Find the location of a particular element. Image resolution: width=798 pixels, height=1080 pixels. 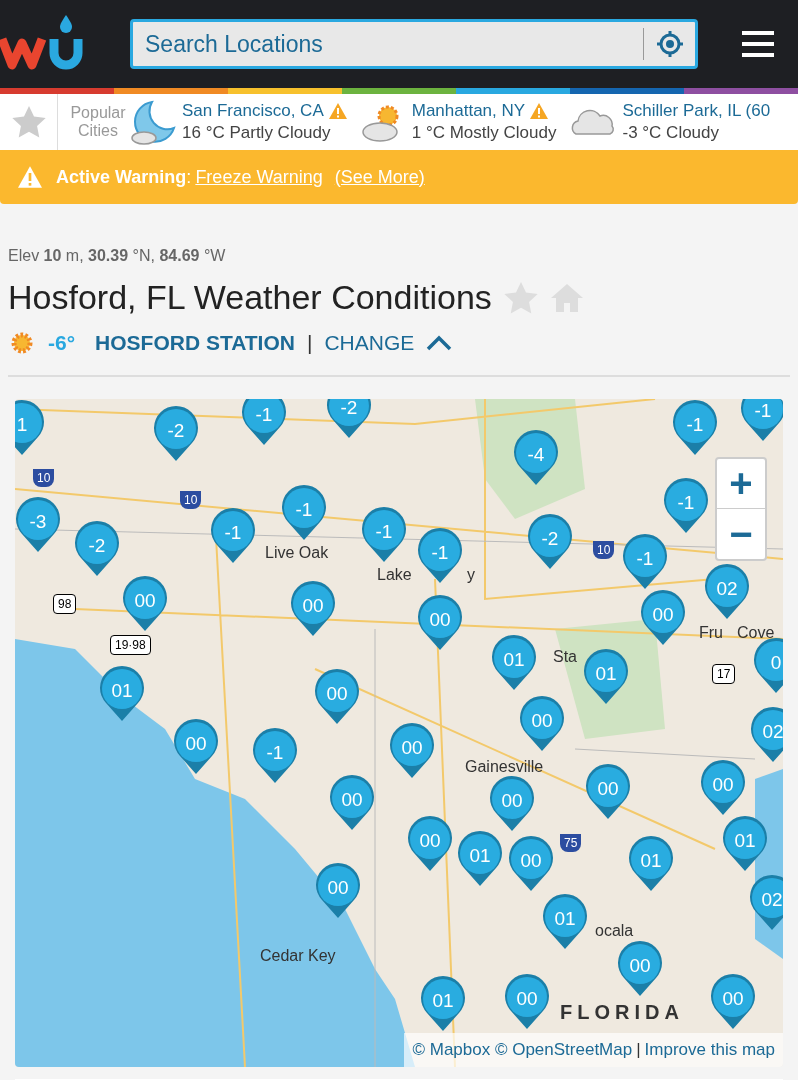

place-label: Sta is located at coordinates (565, 656).